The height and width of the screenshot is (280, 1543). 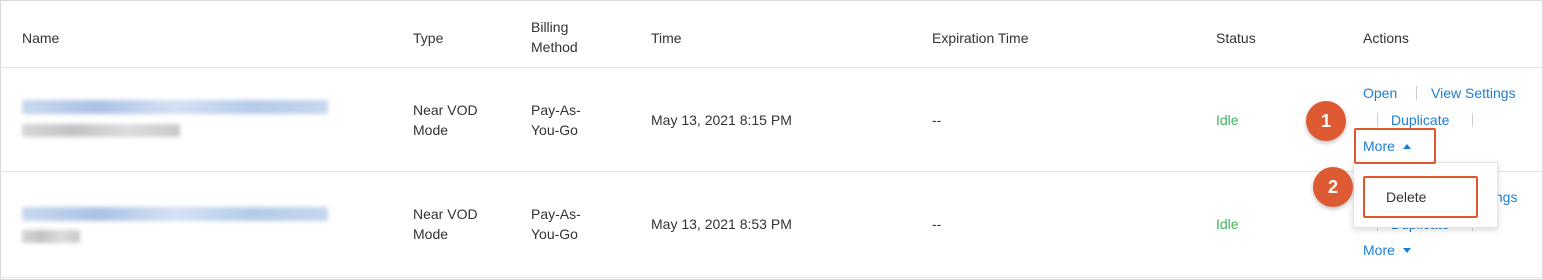 I want to click on time-value: May 13, 2021 8:53 PM, so click(x=721, y=224).